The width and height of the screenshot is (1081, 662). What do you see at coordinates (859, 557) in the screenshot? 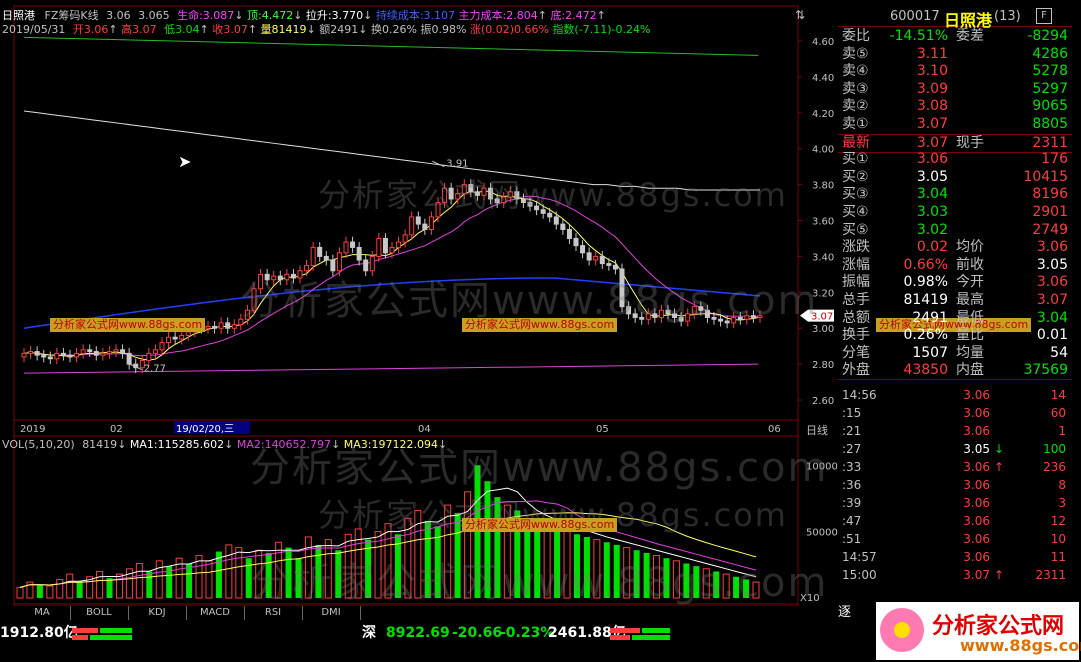
I see `tick-time: 14:57` at bounding box center [859, 557].